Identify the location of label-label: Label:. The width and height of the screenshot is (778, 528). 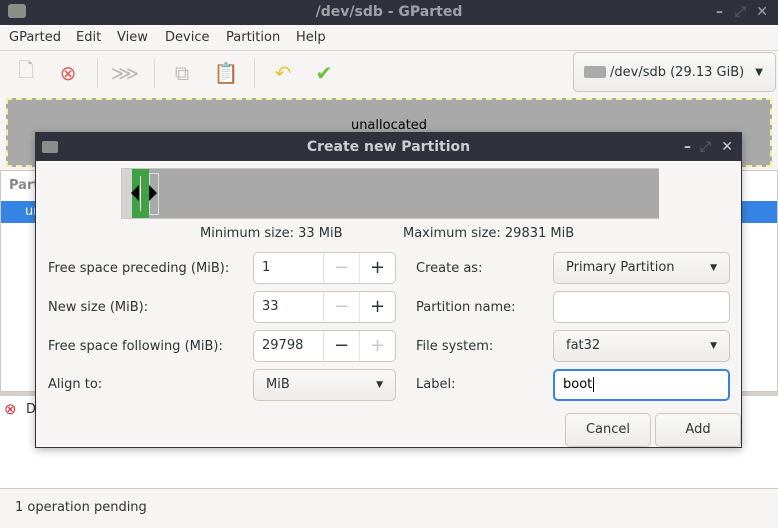
(436, 384).